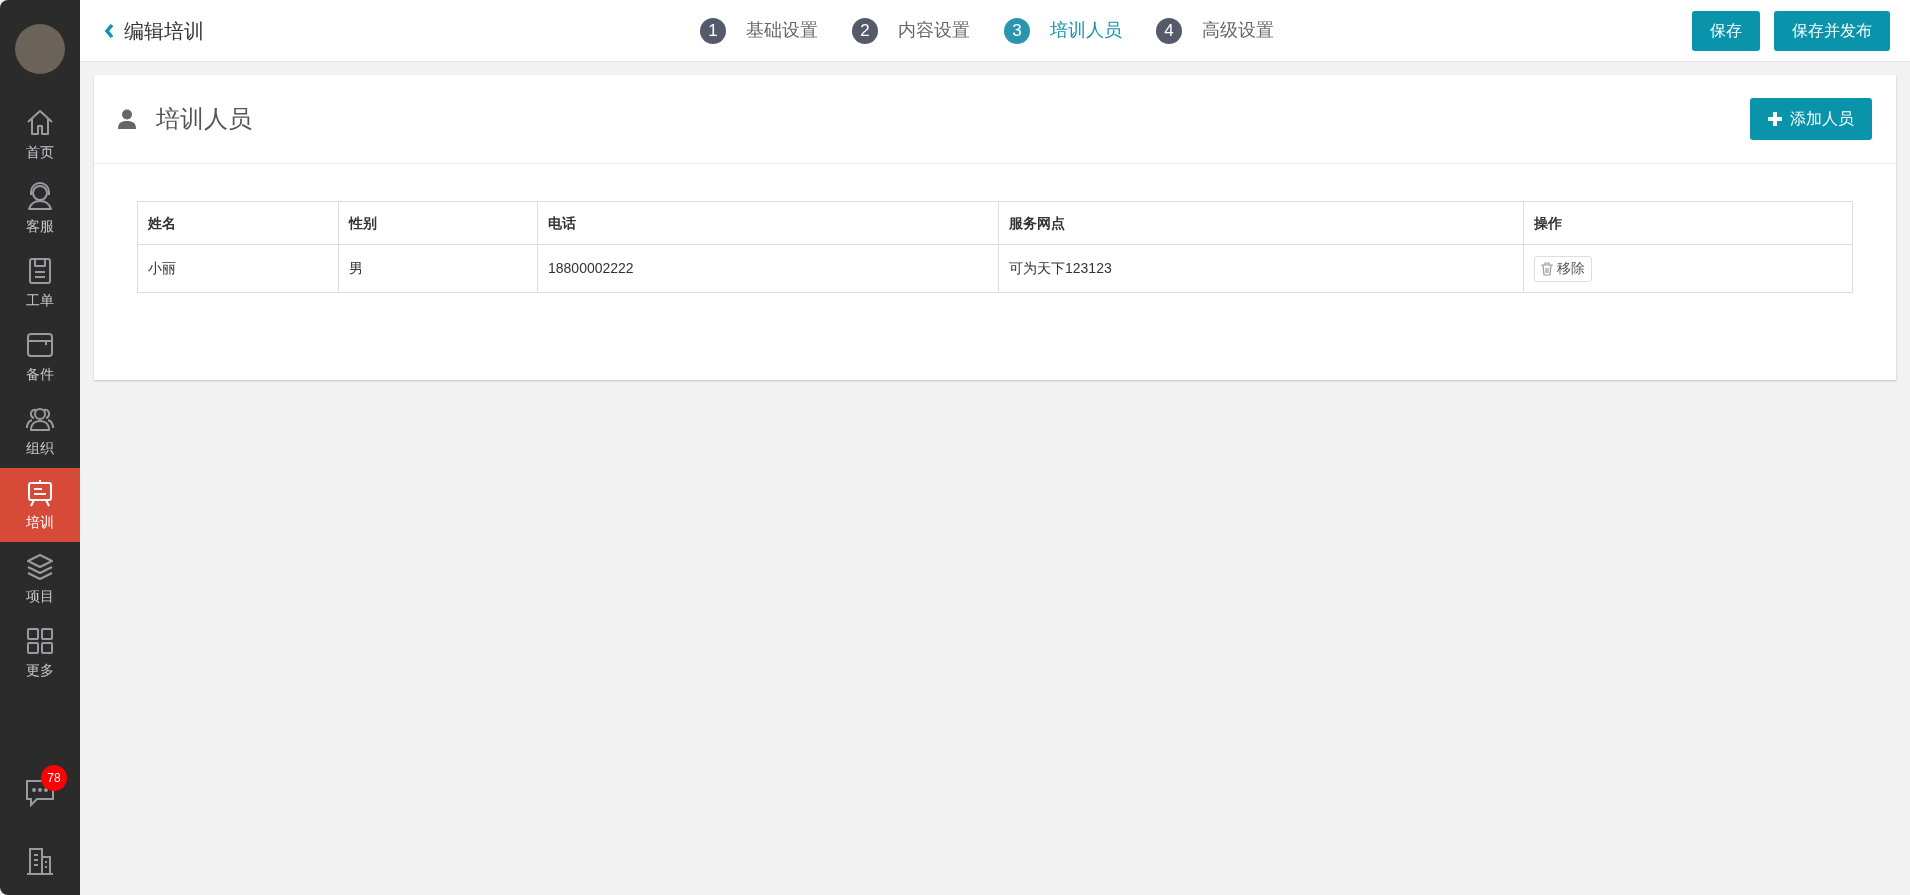  What do you see at coordinates (40, 283) in the screenshot?
I see `nav-item: 工单` at bounding box center [40, 283].